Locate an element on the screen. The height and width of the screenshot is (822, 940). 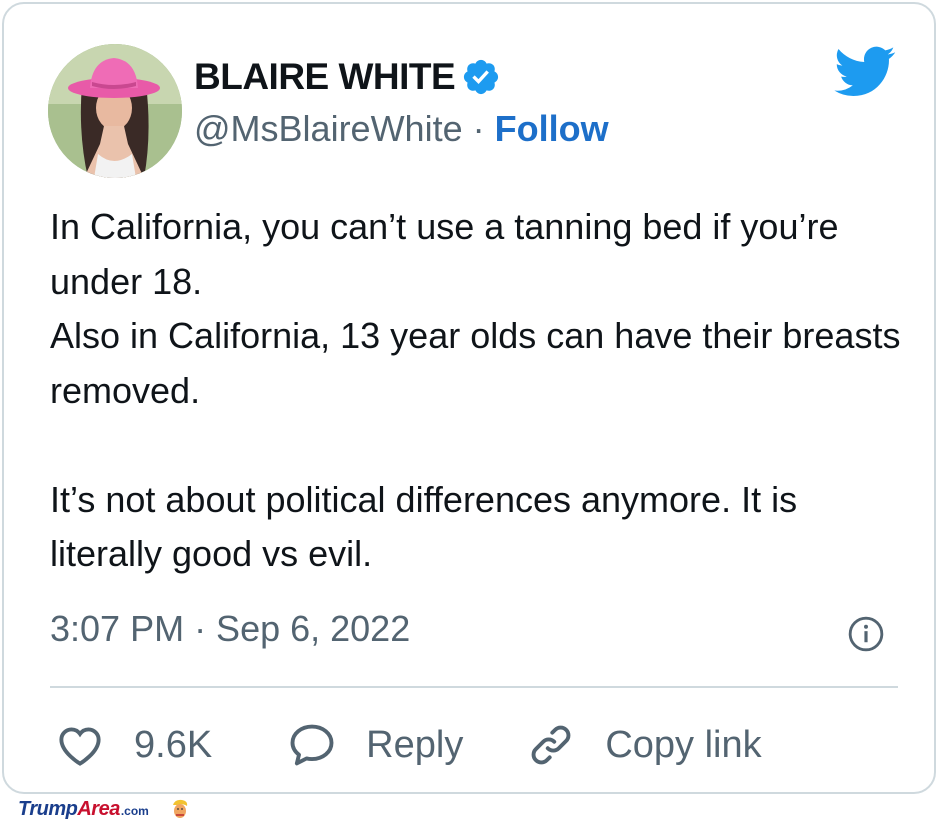
tweet-timestamp: 3:07 PM · Sep 6, 2022 is located at coordinates (230, 629).